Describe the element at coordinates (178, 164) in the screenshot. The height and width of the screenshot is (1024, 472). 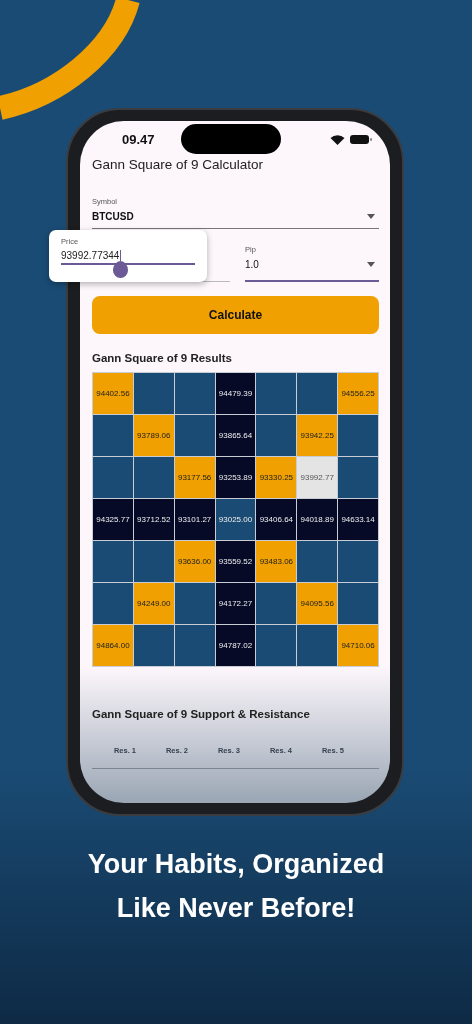
I see `app-title: Gann Square of 9 Calculator` at that location.